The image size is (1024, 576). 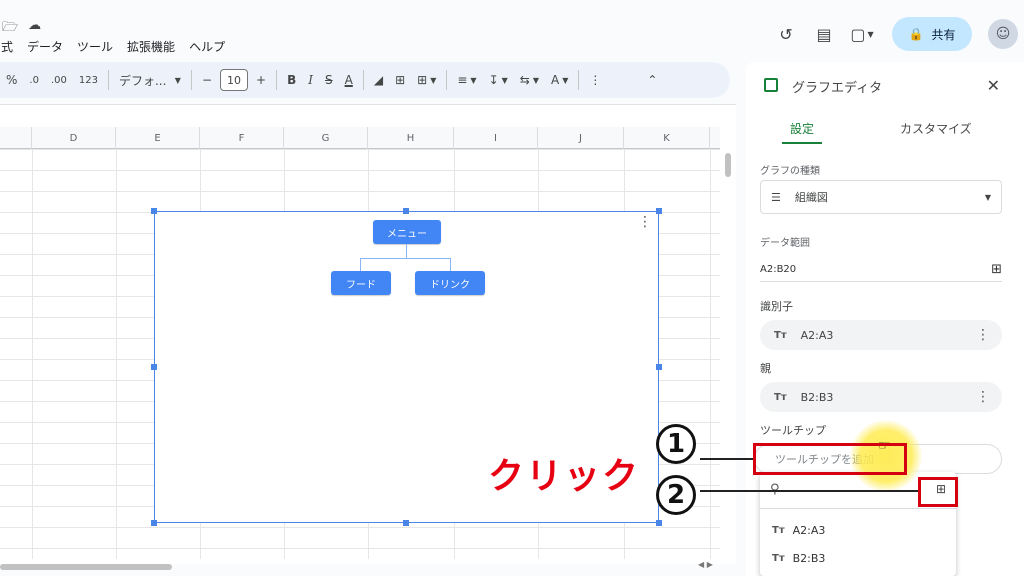 What do you see at coordinates (151, 46) in the screenshot?
I see `menu-extensions: 拡張機能` at bounding box center [151, 46].